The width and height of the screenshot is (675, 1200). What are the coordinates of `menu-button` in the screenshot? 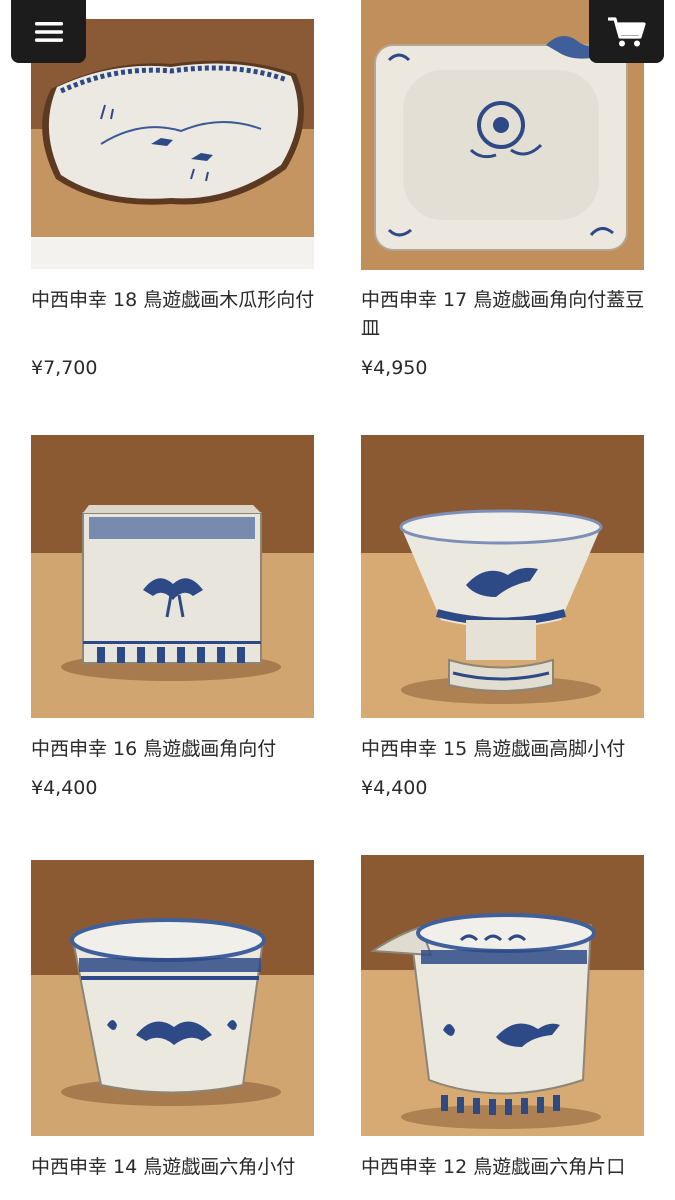 It's located at (48, 31).